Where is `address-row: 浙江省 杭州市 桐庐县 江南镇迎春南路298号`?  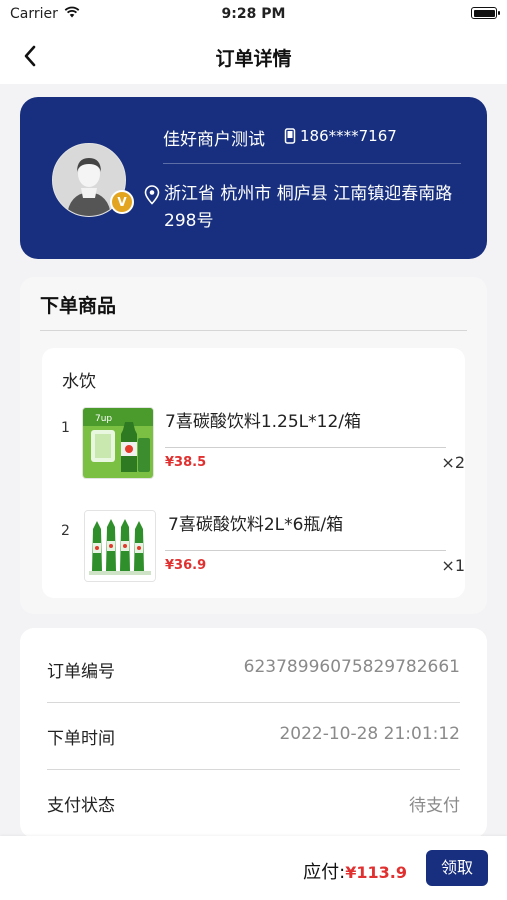
address-row: 浙江省 杭州市 桐庐县 江南镇迎春南路298号 is located at coordinates (306, 208).